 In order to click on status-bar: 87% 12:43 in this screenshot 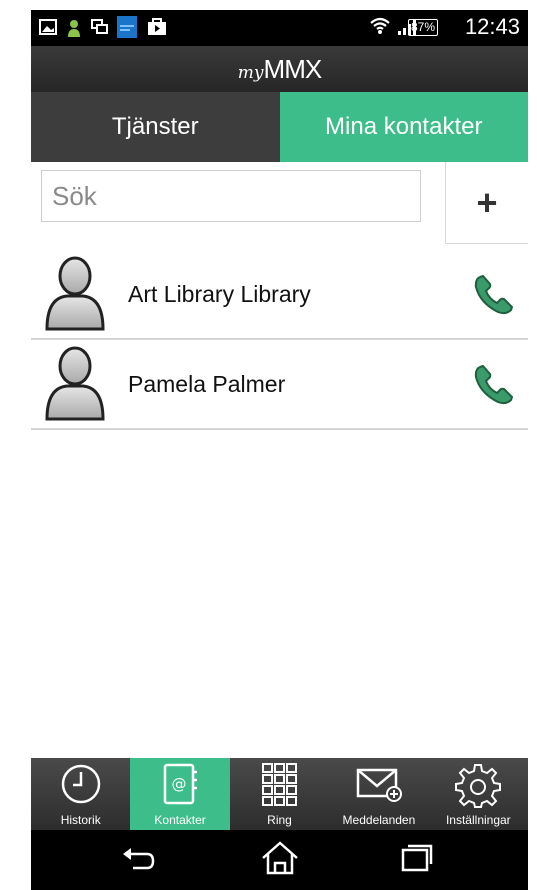, I will do `click(279, 28)`.